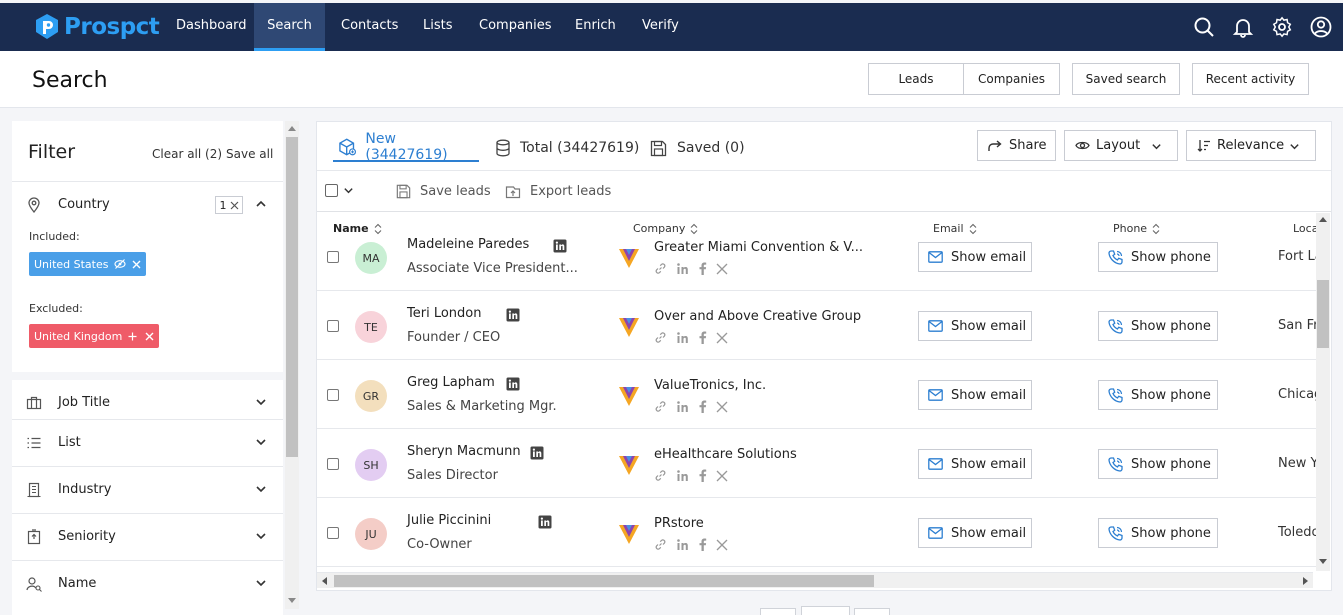  I want to click on nav-verify: Verify, so click(660, 27).